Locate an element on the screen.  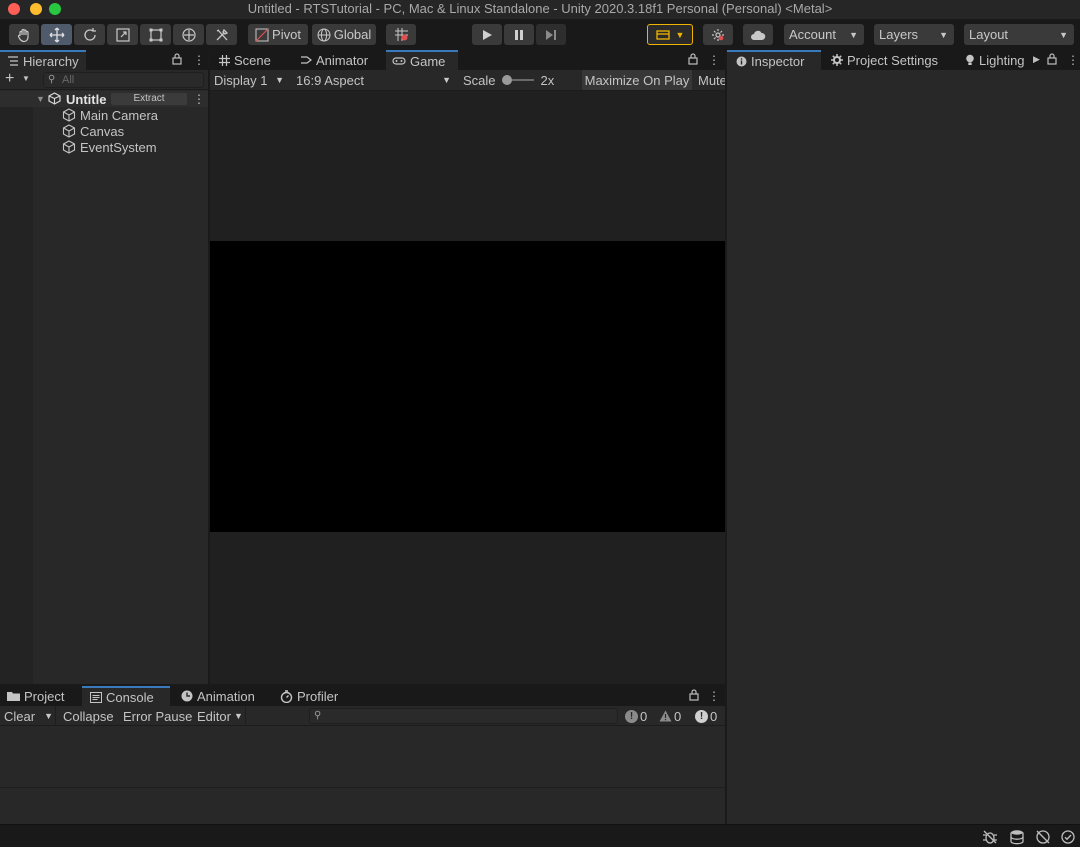
console-search-input: ⚲ is located at coordinates (463, 716).